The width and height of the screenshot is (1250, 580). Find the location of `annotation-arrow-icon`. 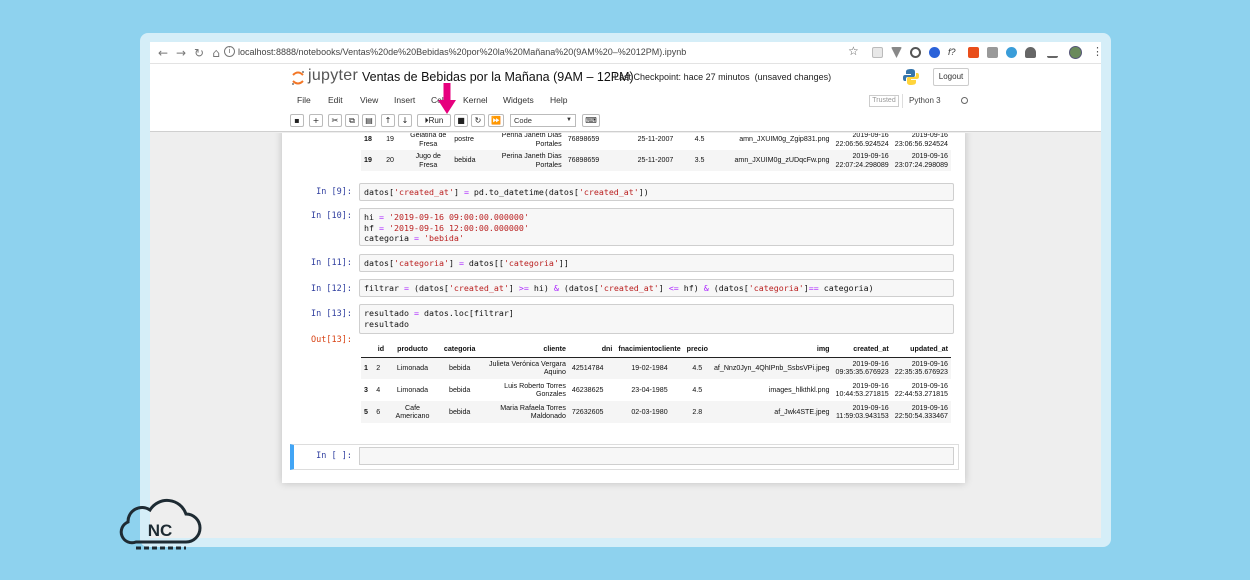

annotation-arrow-icon is located at coordinates (447, 98).